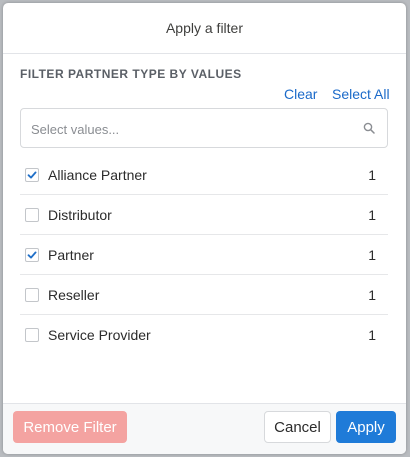 This screenshot has width=410, height=457. I want to click on list-item-partner: Partner 1, so click(204, 255).